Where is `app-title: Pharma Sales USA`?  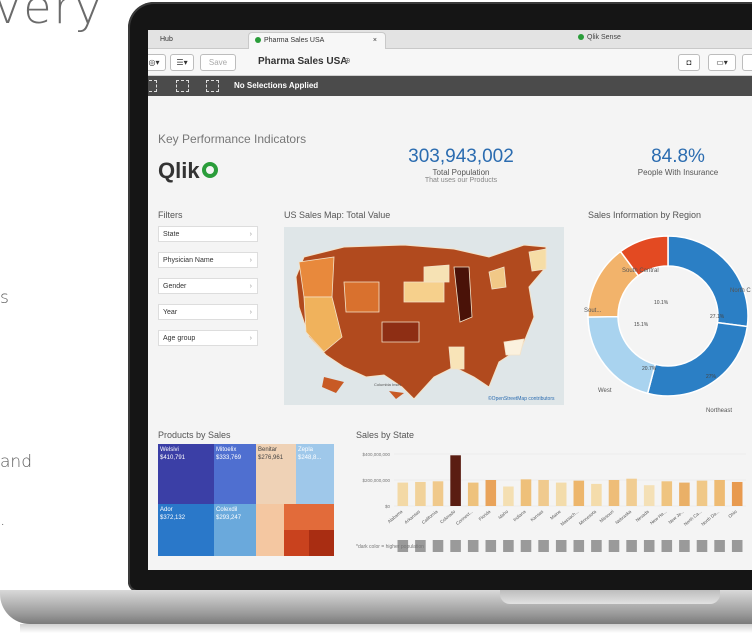 app-title: Pharma Sales USA is located at coordinates (303, 61).